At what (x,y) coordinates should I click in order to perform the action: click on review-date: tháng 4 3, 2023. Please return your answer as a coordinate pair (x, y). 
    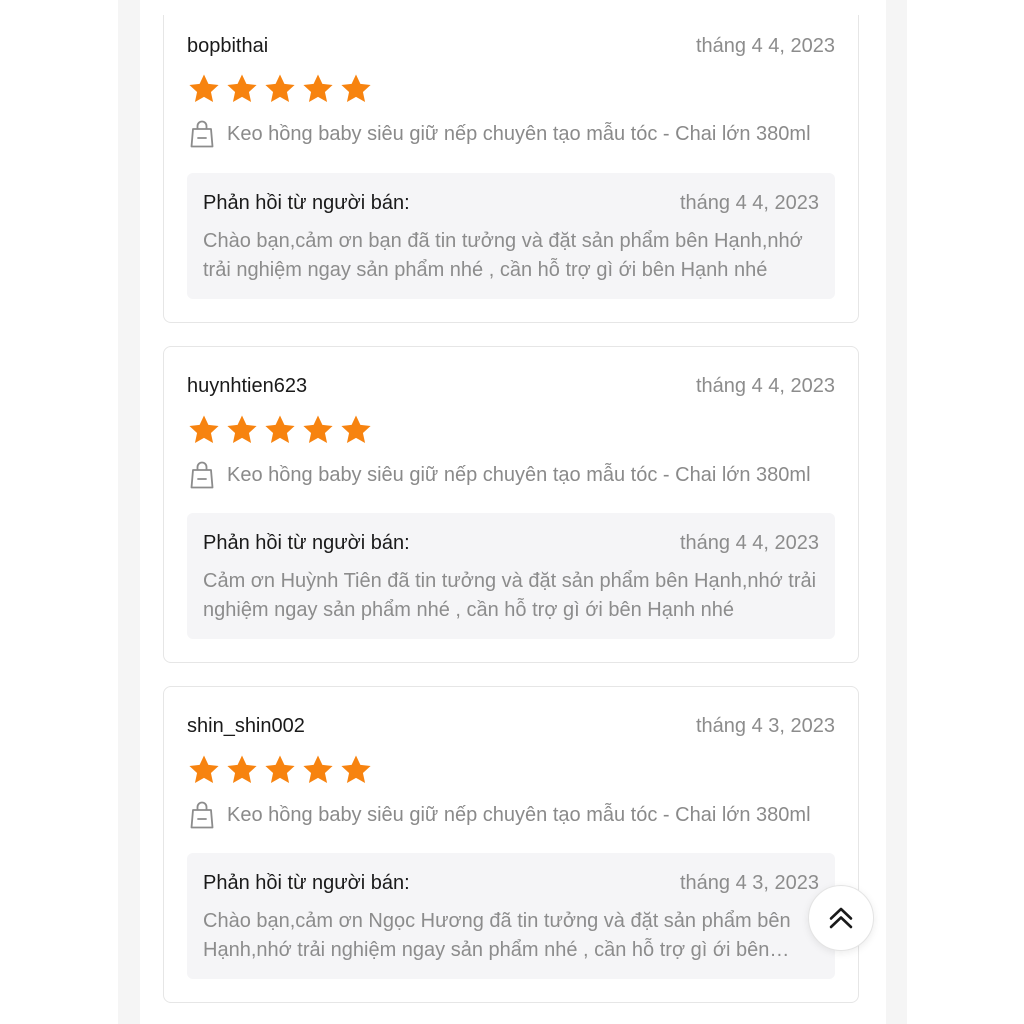
    Looking at the image, I should click on (765, 725).